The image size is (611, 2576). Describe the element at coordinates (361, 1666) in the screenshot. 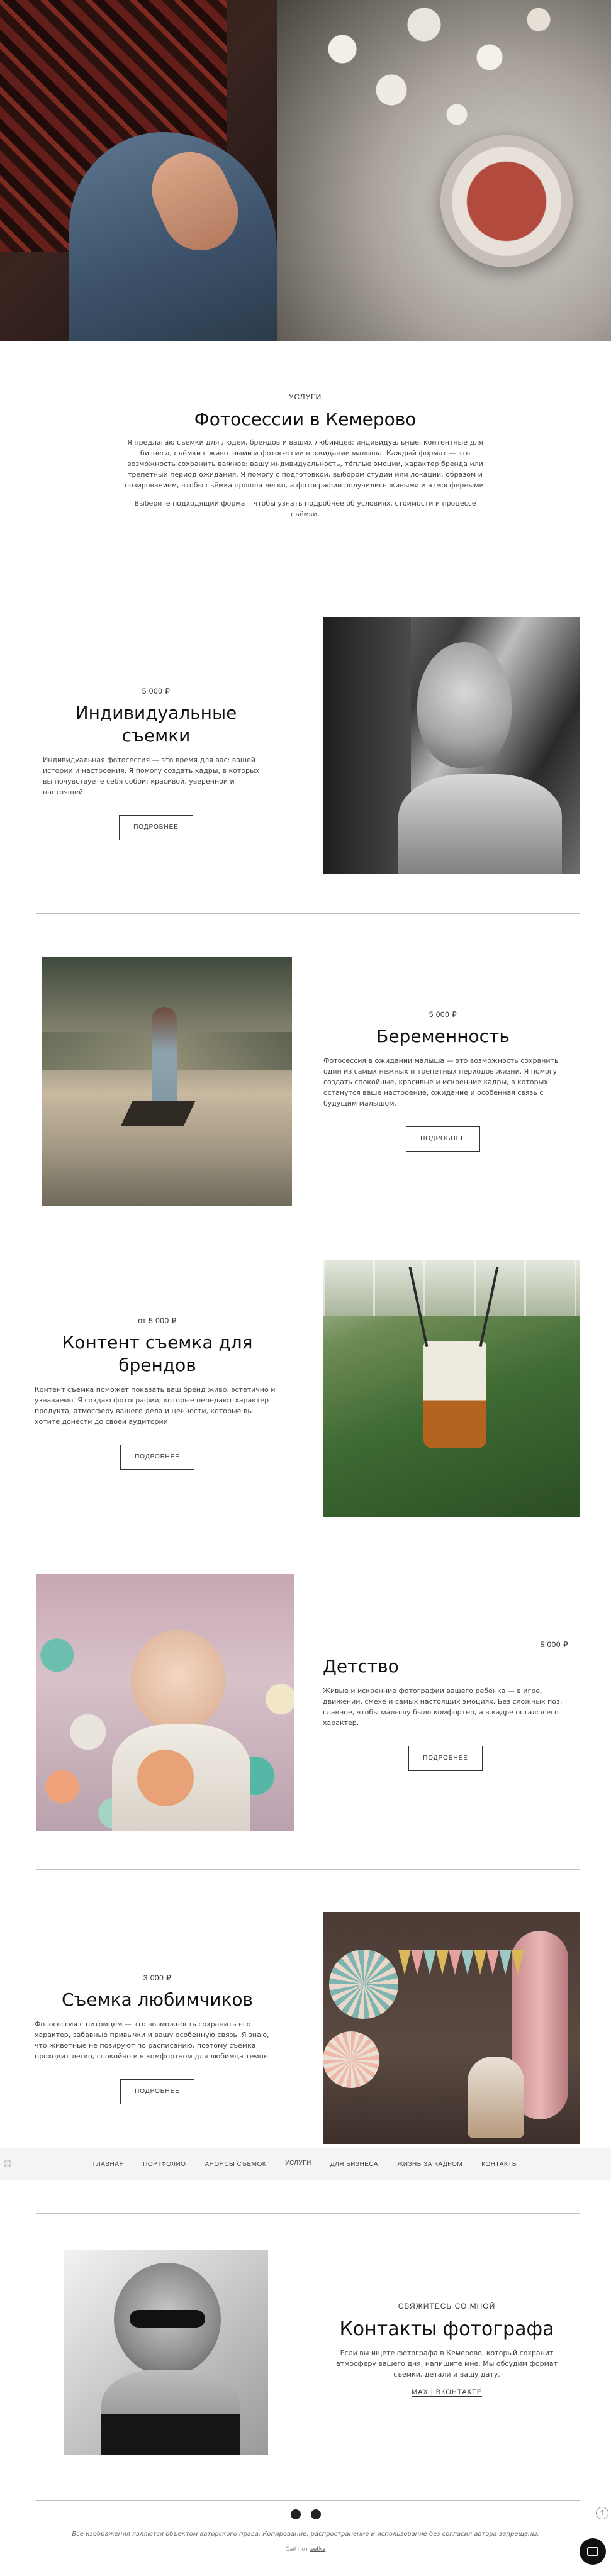

I see `service-title: Детство` at that location.